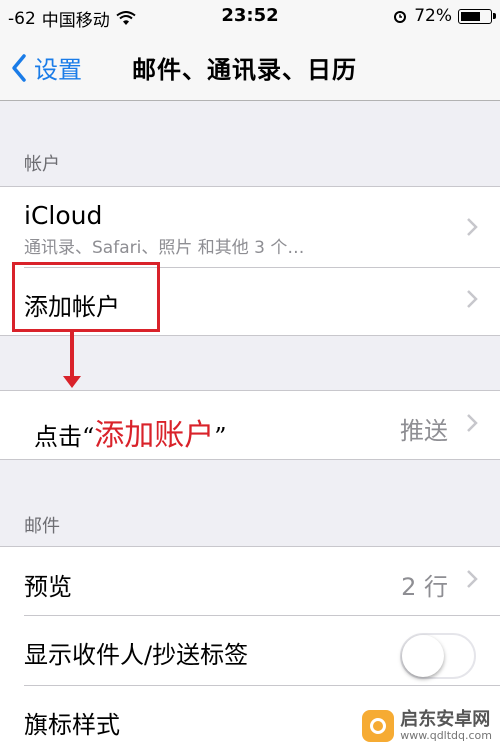 The image size is (500, 753). I want to click on show-to-cc-row: 显示收件人/抄送标签, so click(250, 650).